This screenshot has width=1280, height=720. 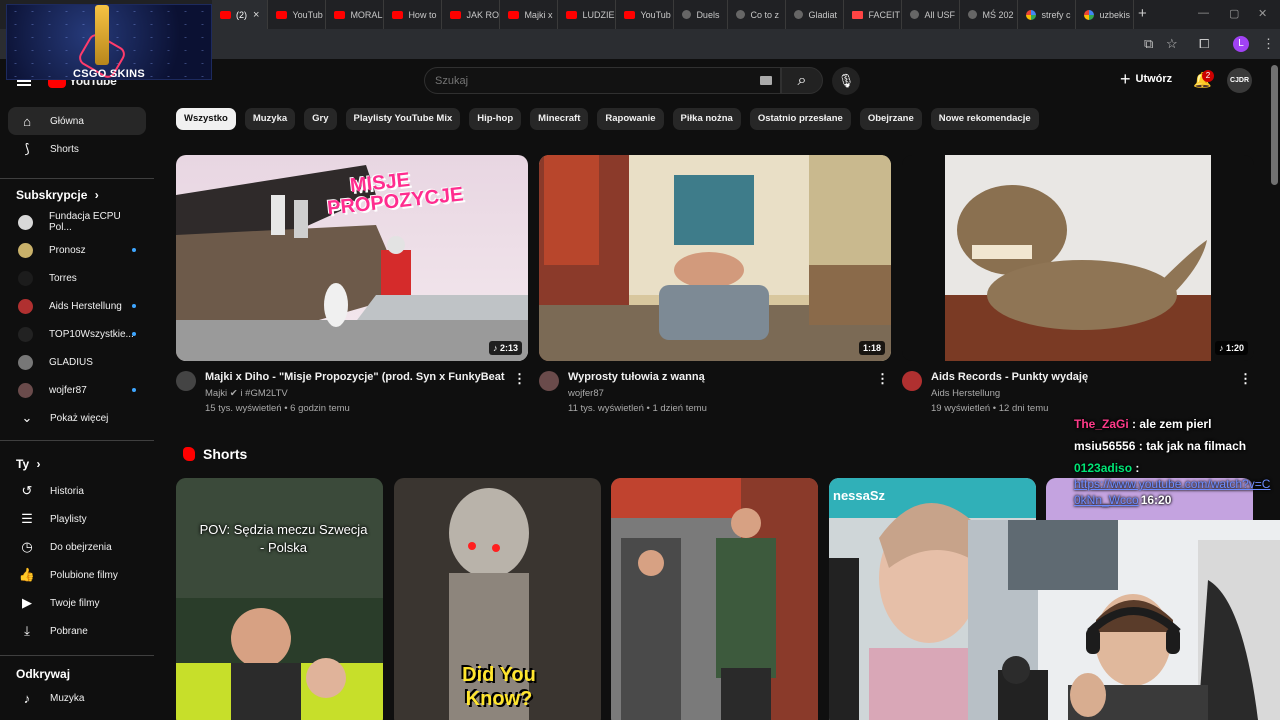 I want to click on tab-label: Majki x, so click(x=538, y=14).